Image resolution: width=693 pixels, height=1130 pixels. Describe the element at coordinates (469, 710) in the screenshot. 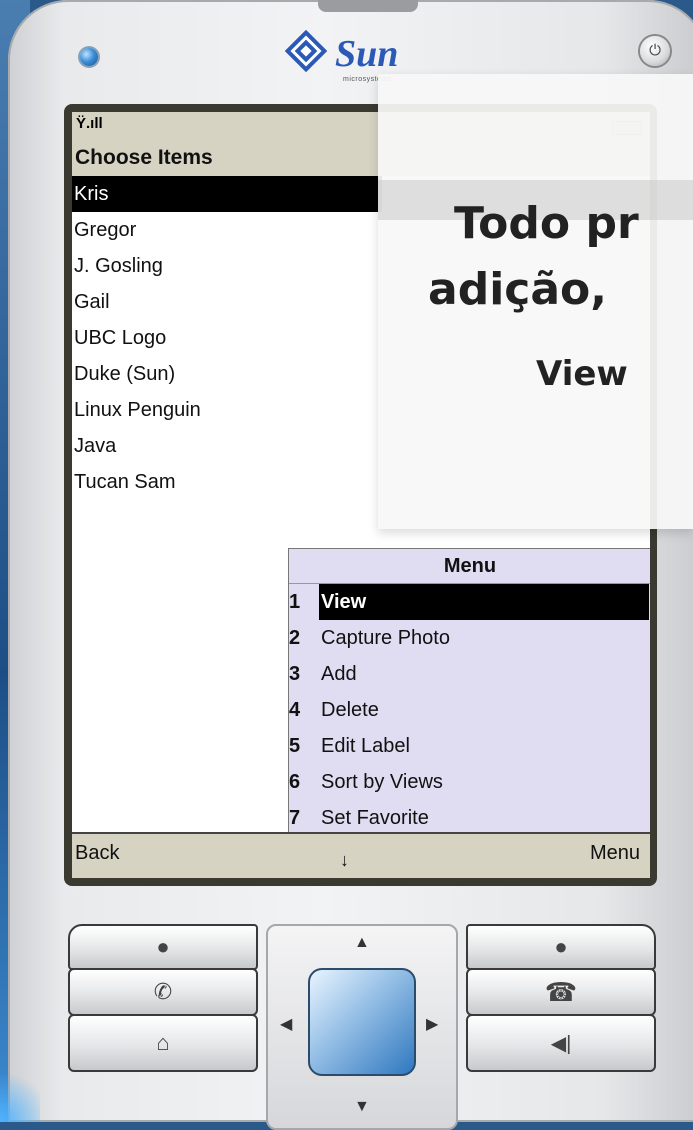

I see `menu-item-delete: 4 Delete` at that location.